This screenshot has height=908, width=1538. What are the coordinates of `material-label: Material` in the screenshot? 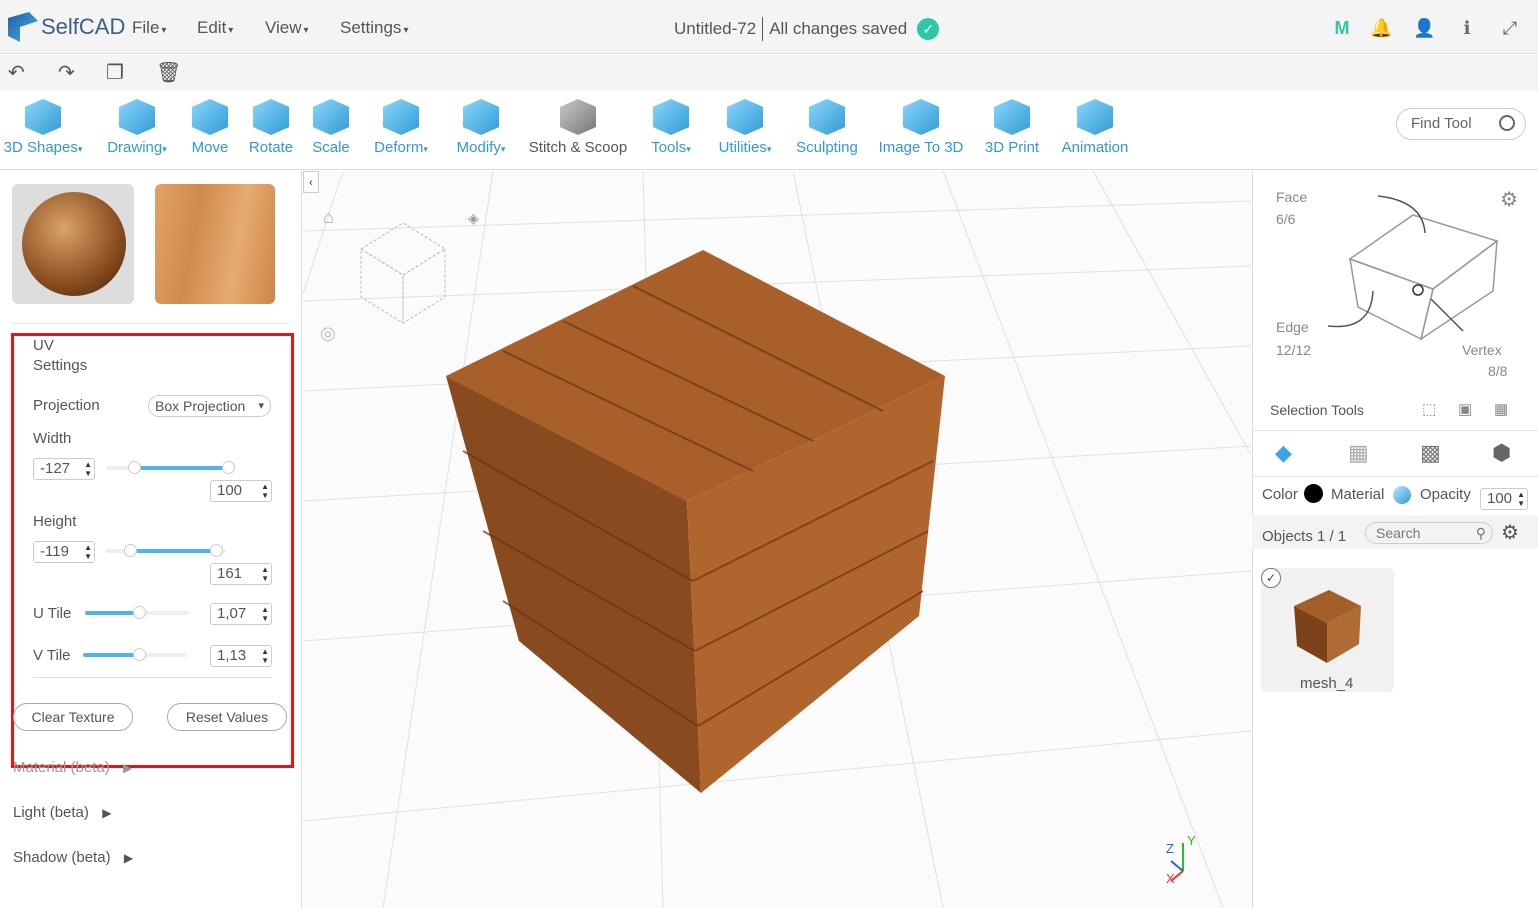 It's located at (1358, 494).